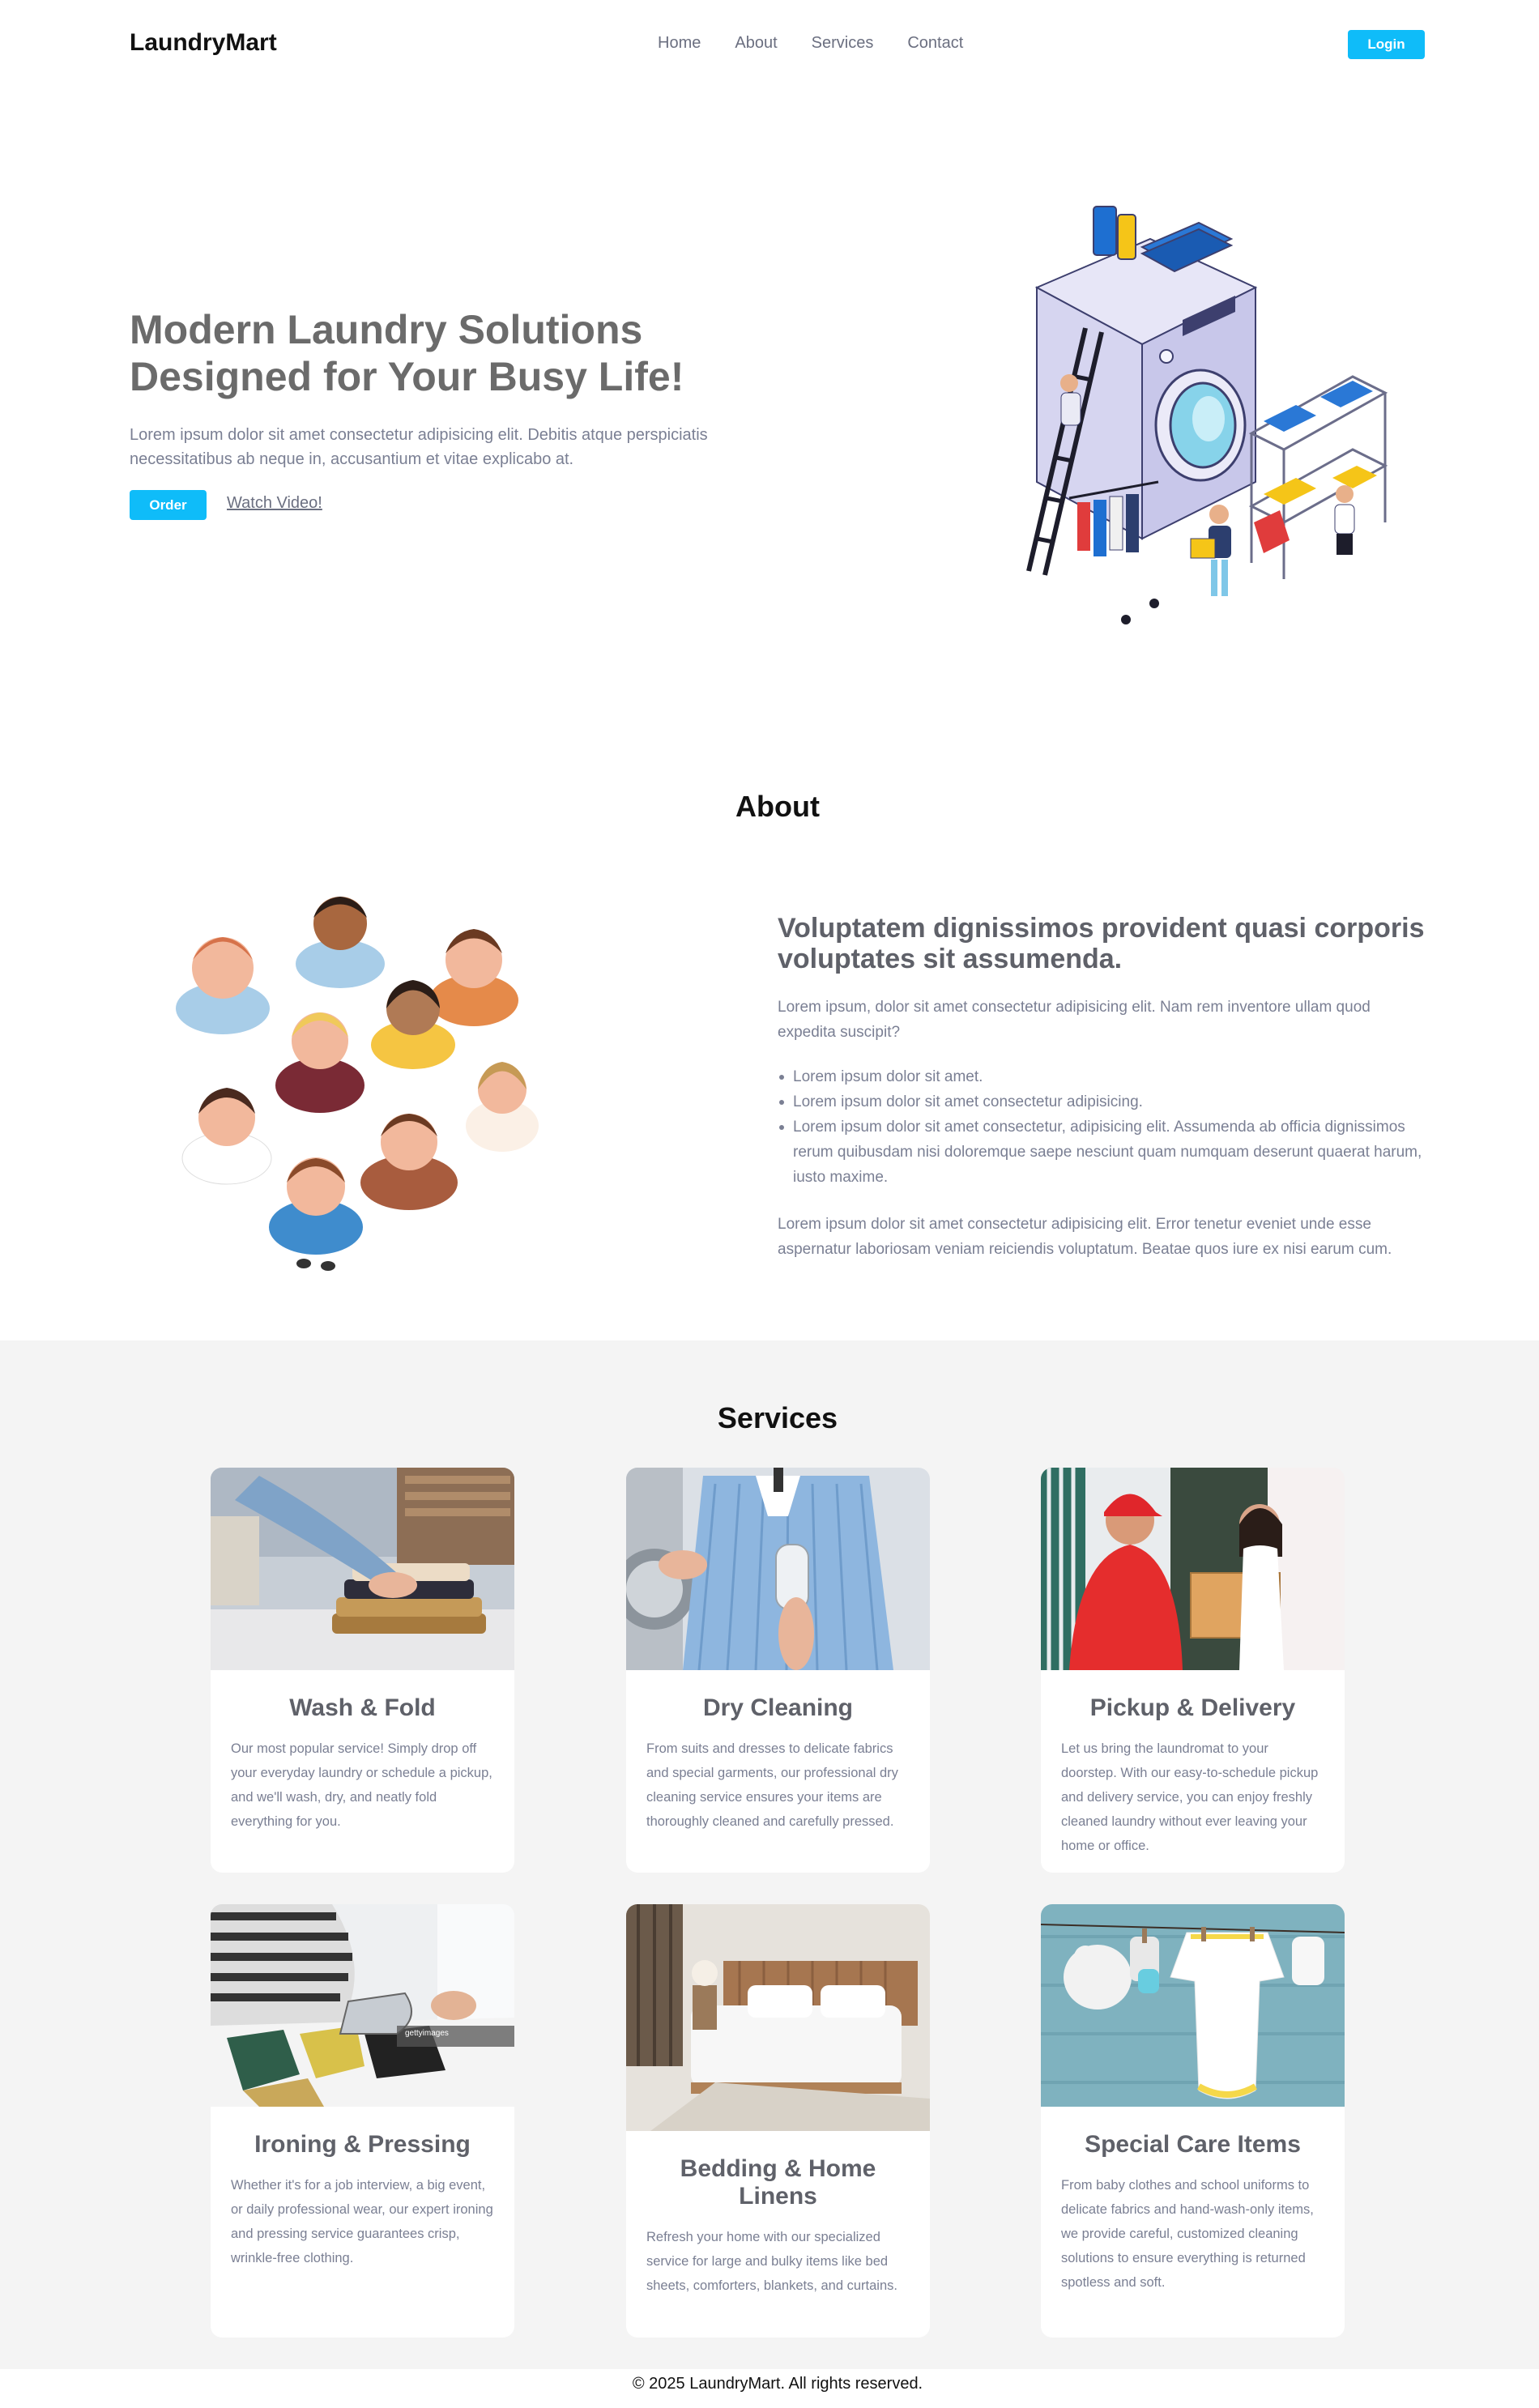  What do you see at coordinates (810, 43) in the screenshot?
I see `nav-links: Home About Services Contact` at bounding box center [810, 43].